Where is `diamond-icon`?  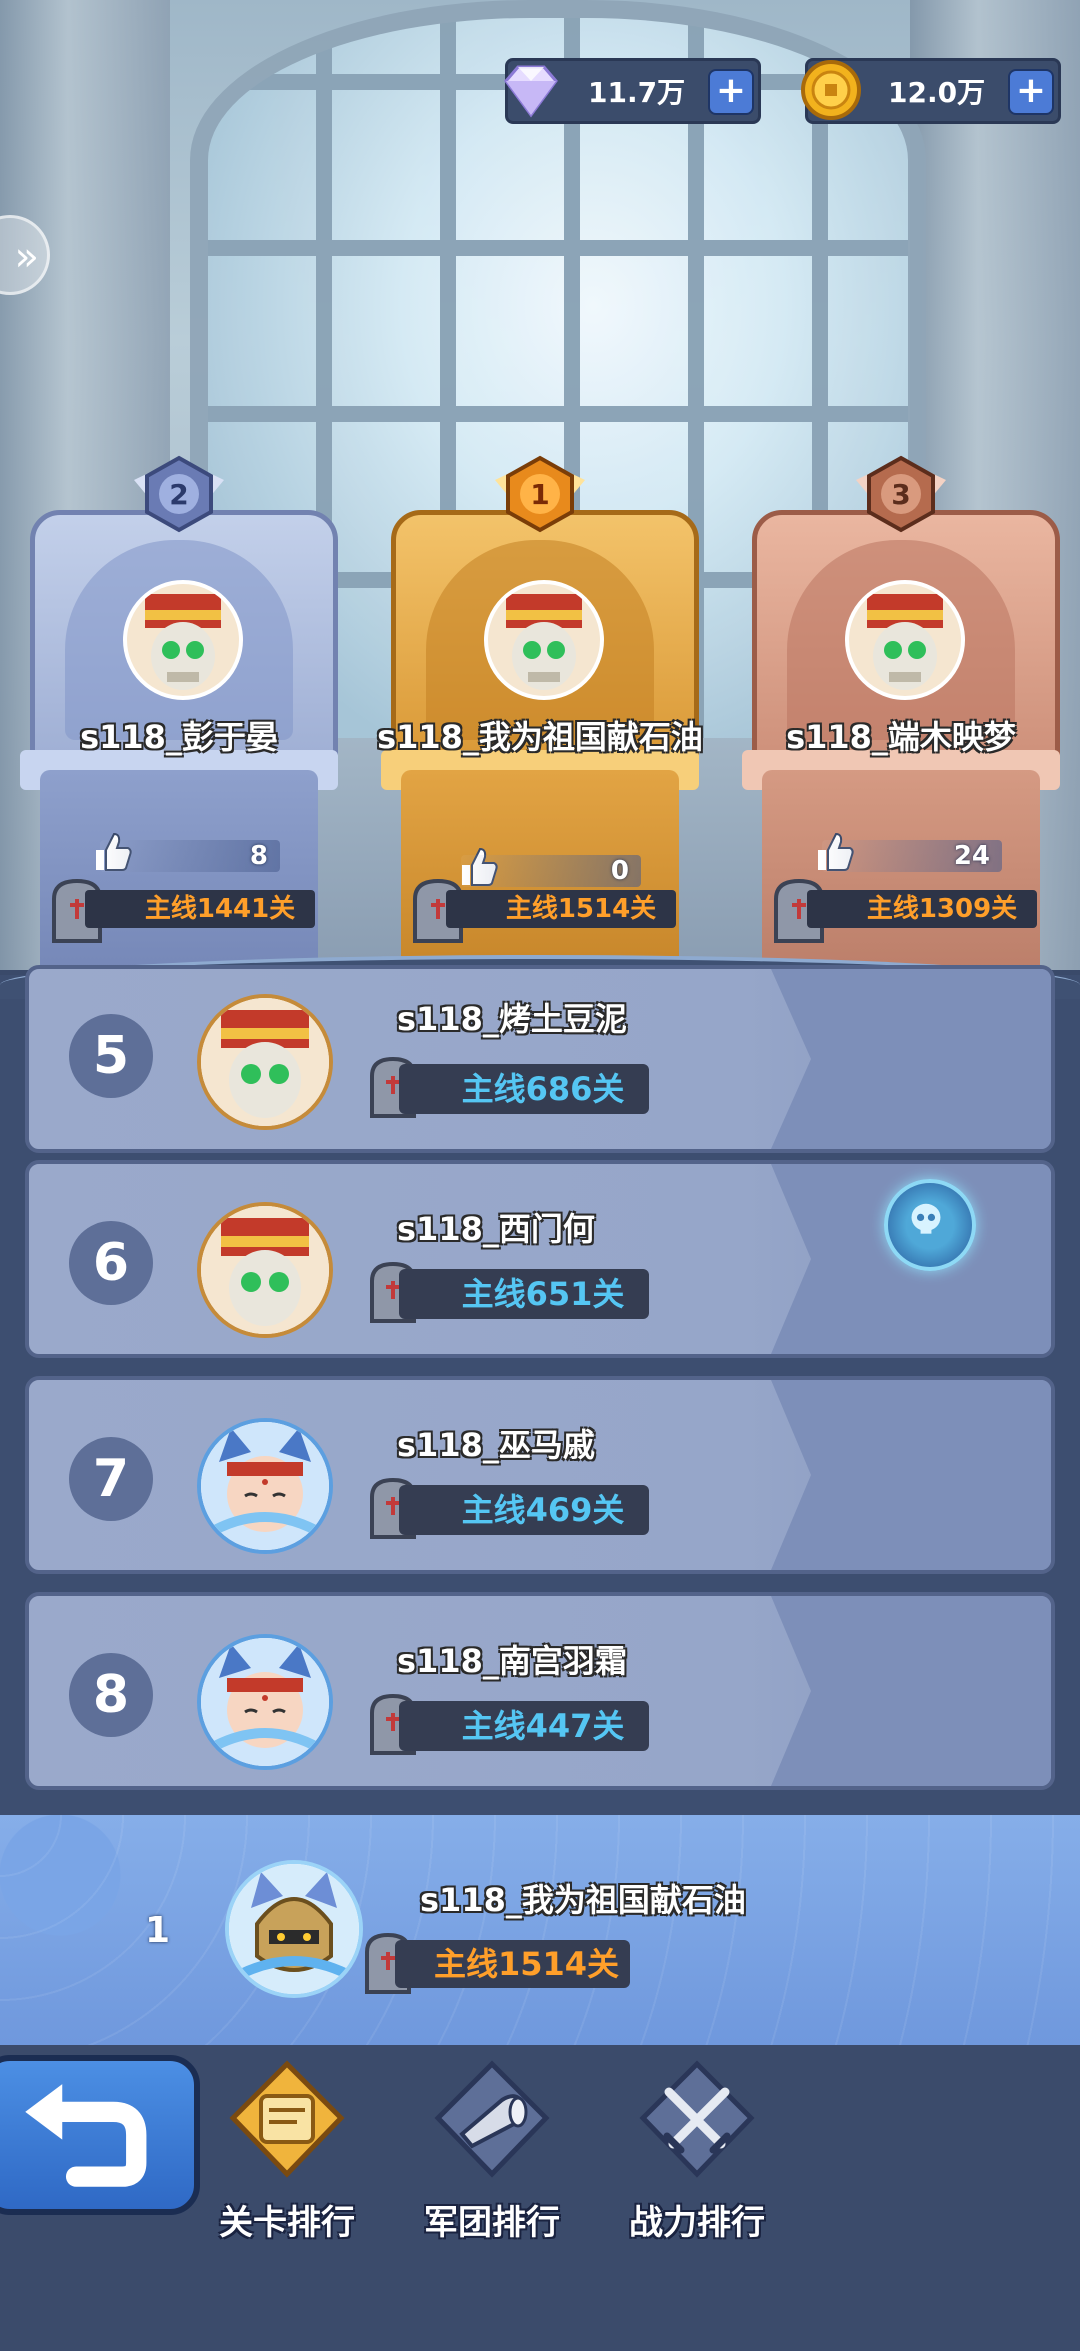
diamond-icon is located at coordinates (531, 91).